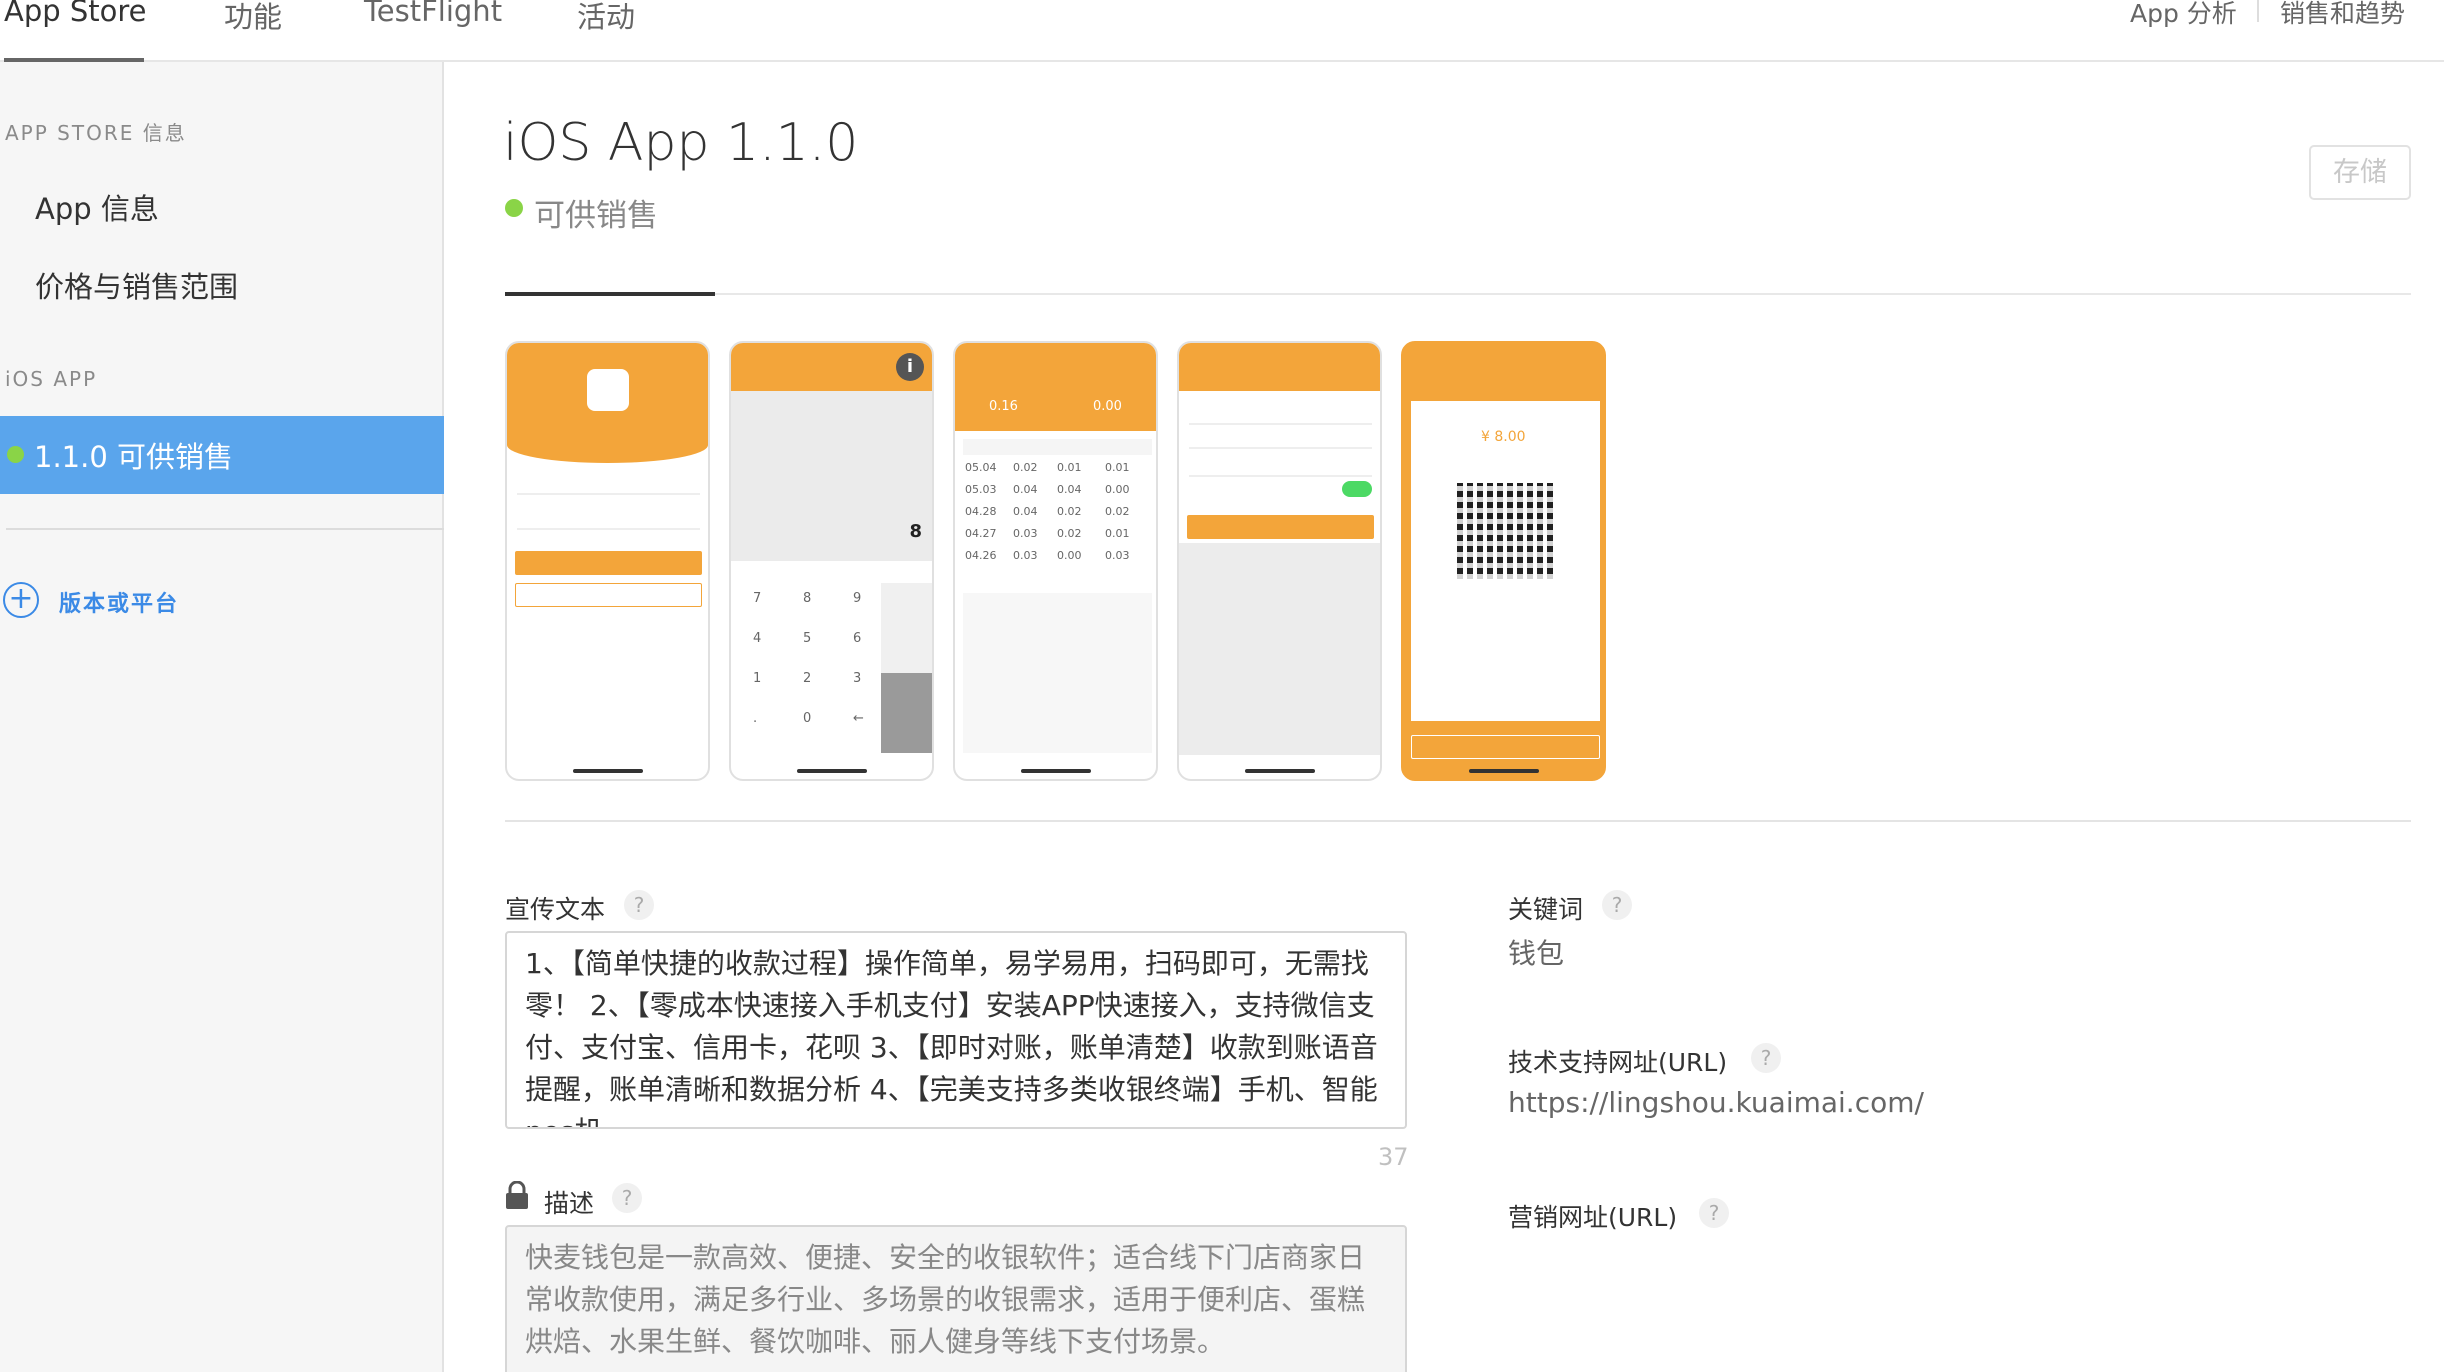 The width and height of the screenshot is (2444, 1372). Describe the element at coordinates (981, 467) in the screenshot. I see `table-cell: 05.04` at that location.